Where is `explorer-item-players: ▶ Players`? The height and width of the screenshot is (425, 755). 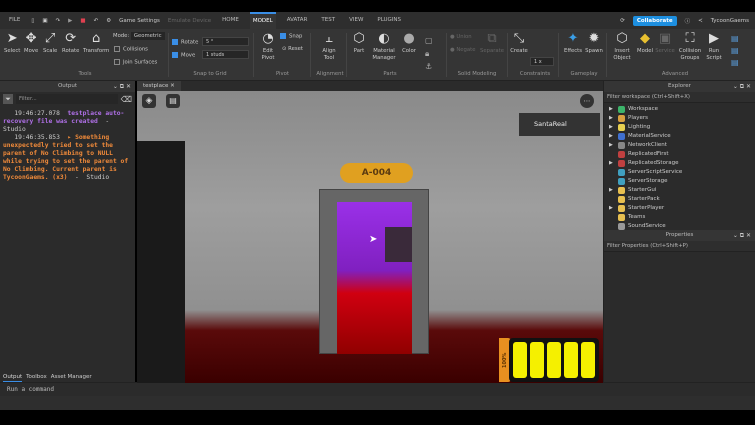 explorer-item-players: ▶ Players is located at coordinates (679, 118).